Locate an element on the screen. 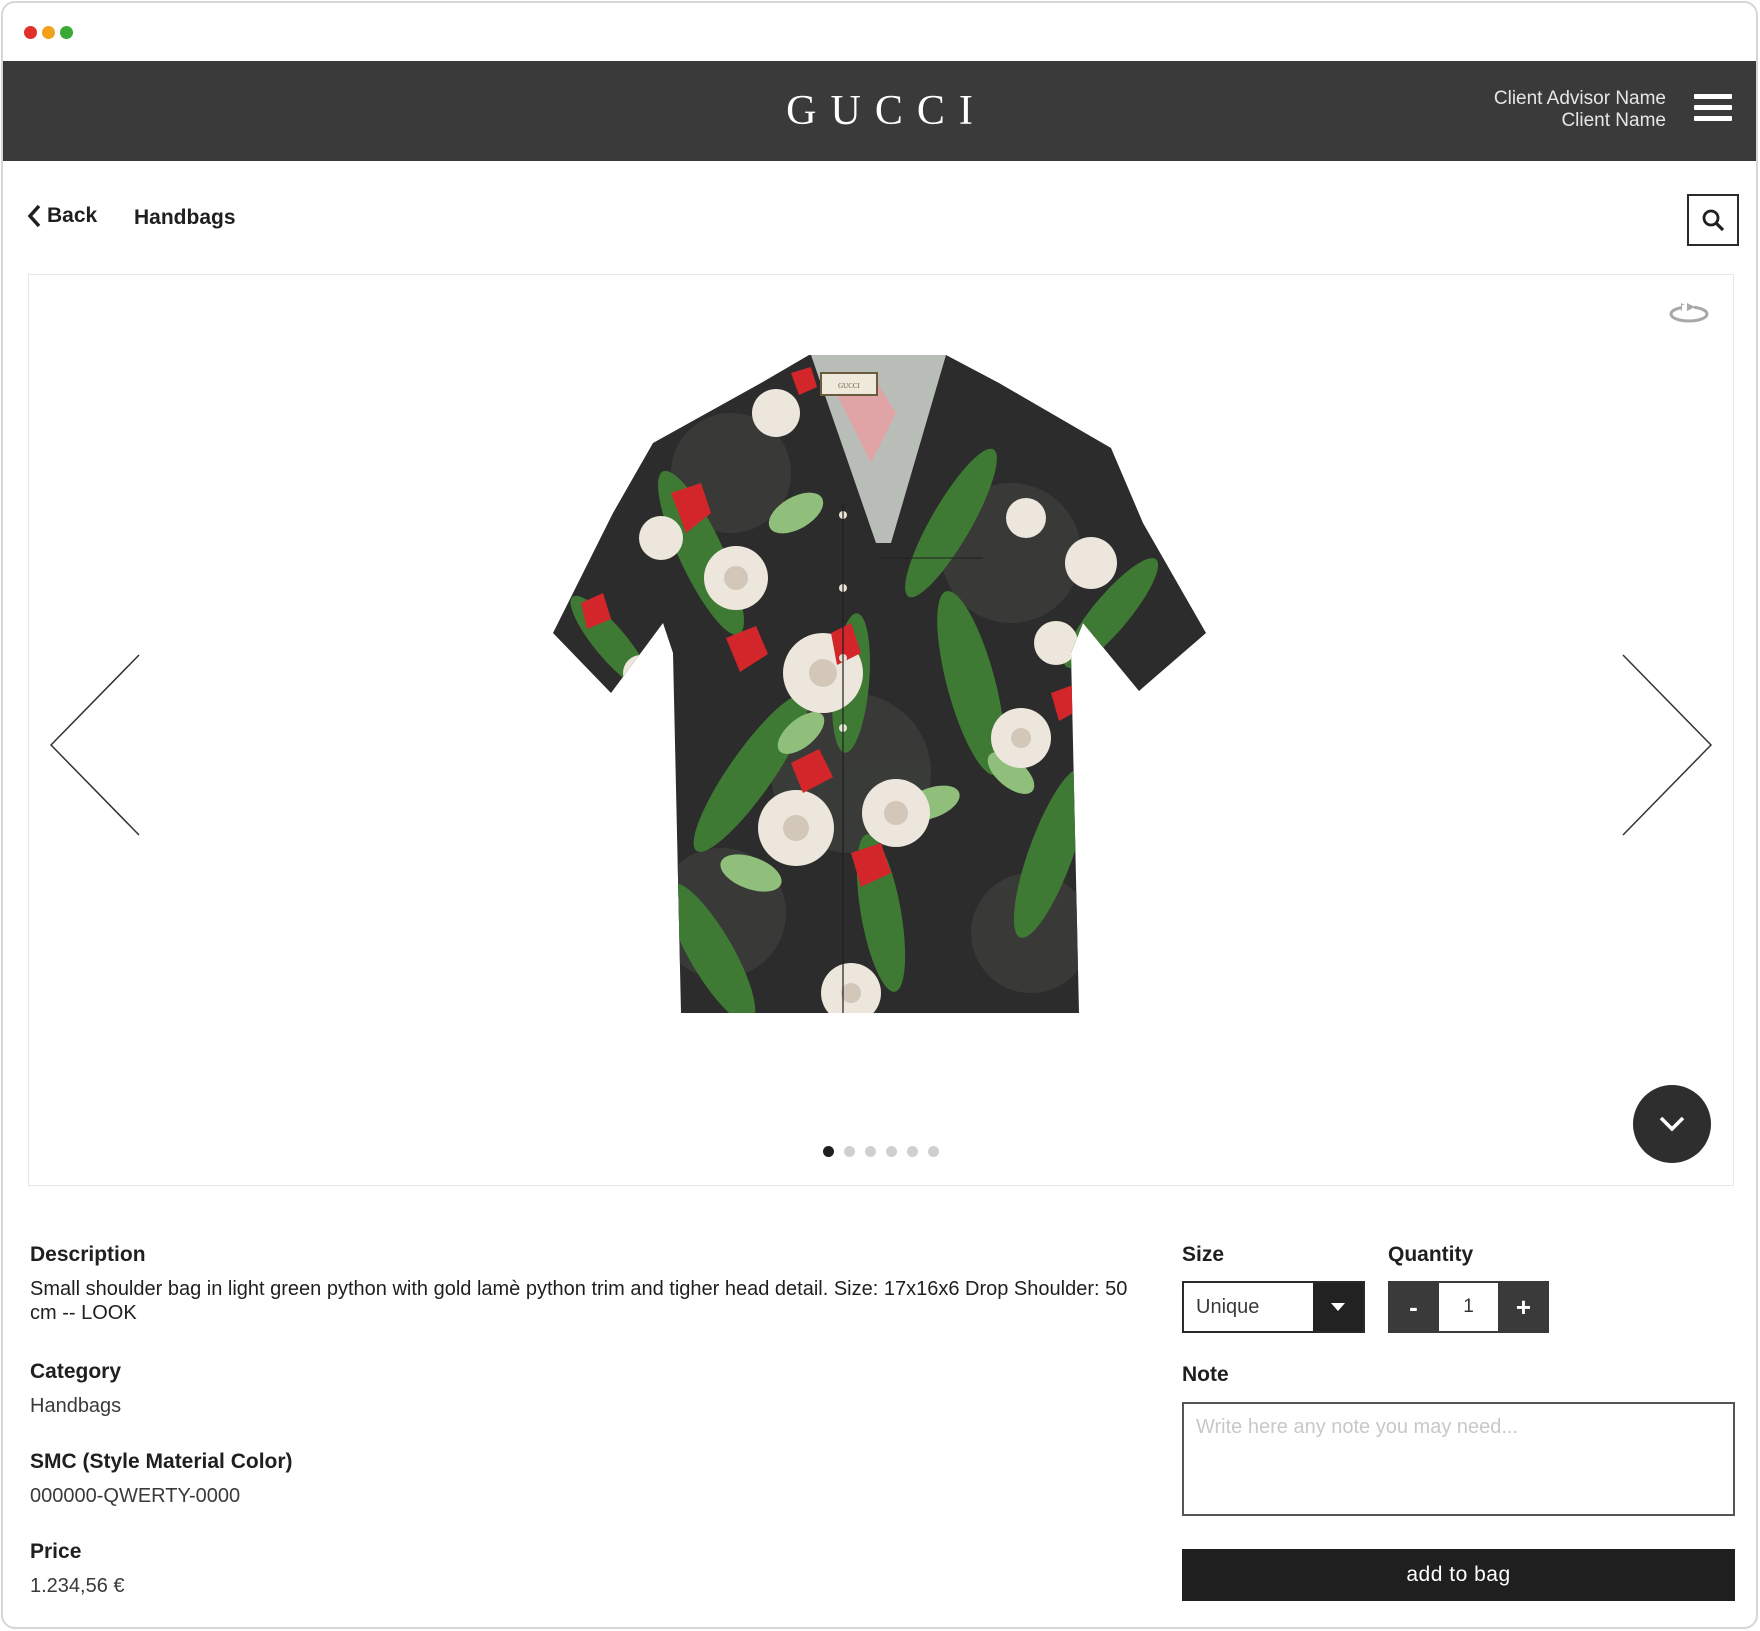 The width and height of the screenshot is (1760, 1631). window-chrome is located at coordinates (879, 32).